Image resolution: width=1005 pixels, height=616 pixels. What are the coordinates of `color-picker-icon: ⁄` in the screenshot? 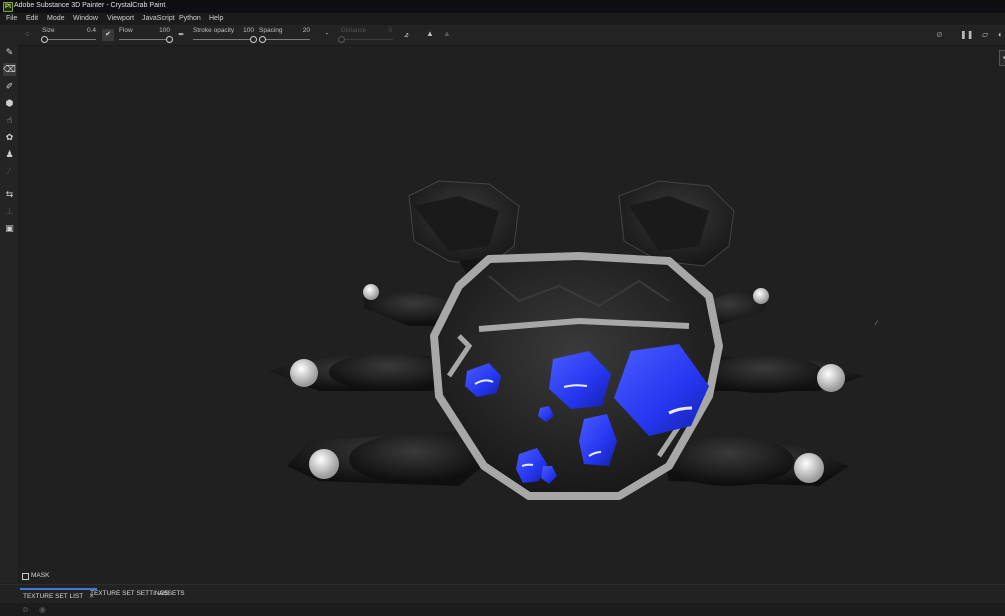 It's located at (9, 171).